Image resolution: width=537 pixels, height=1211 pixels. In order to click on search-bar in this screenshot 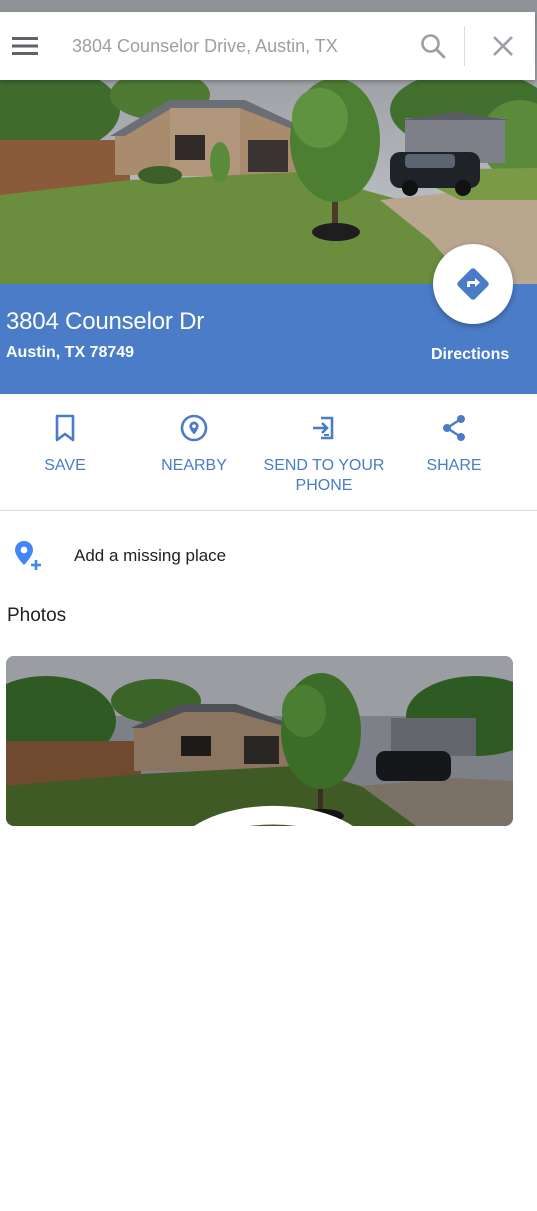, I will do `click(267, 46)`.